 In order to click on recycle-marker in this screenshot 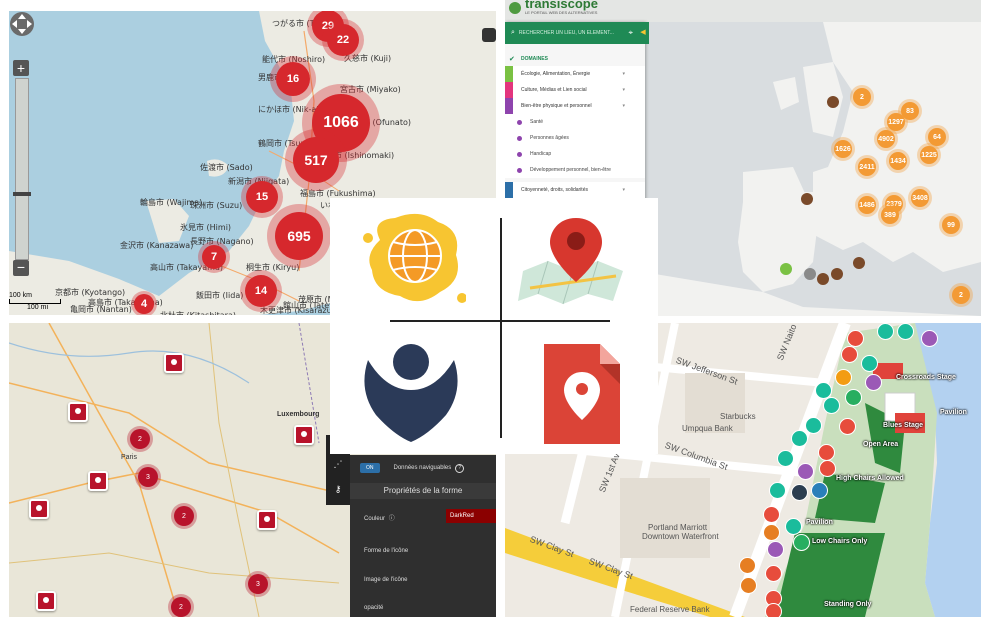, I will do `click(786, 269)`.